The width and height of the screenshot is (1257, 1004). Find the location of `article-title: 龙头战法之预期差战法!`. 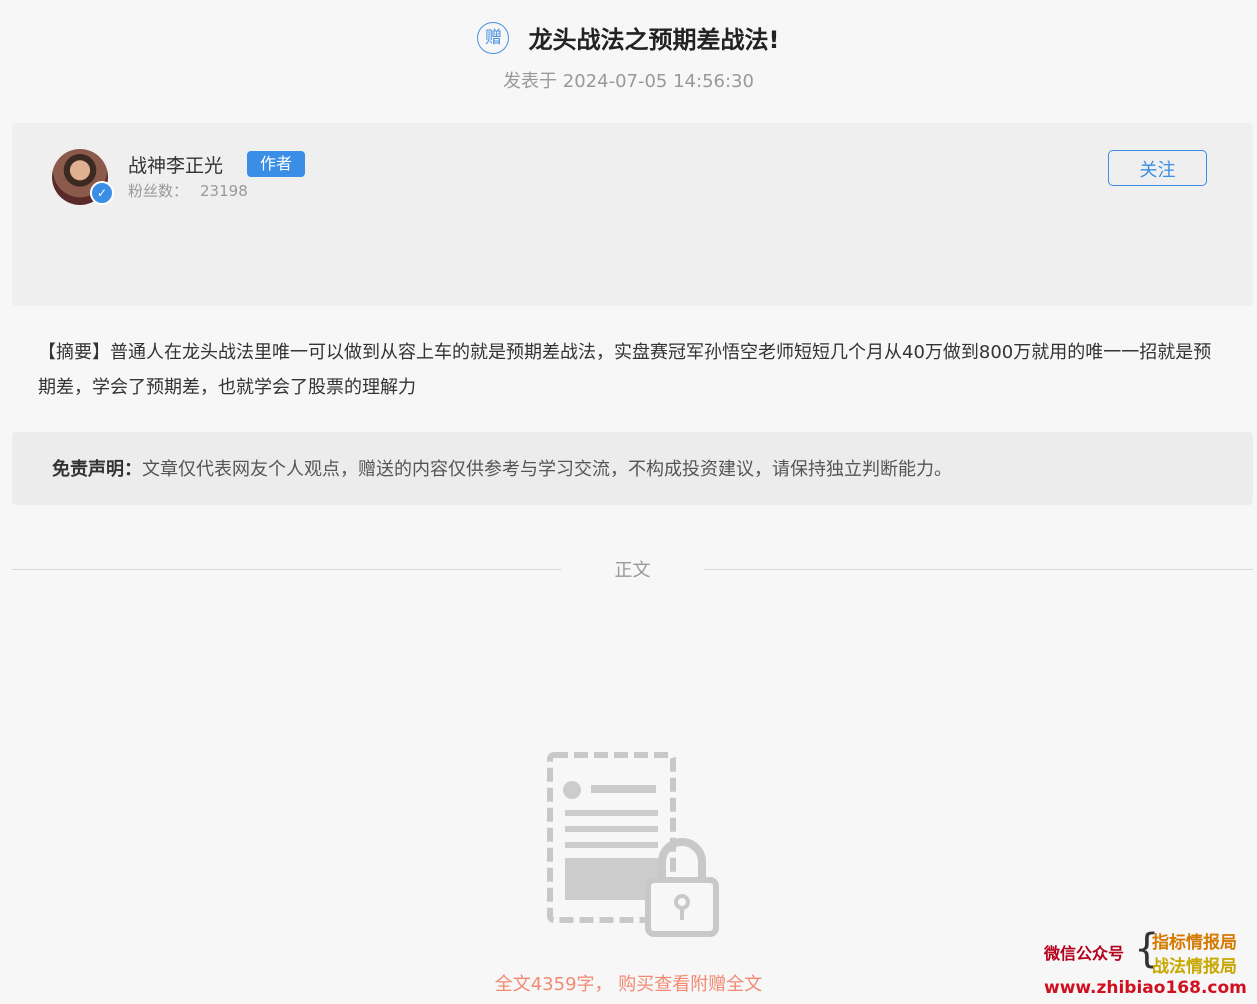

article-title: 龙头战法之预期差战法! is located at coordinates (654, 40).